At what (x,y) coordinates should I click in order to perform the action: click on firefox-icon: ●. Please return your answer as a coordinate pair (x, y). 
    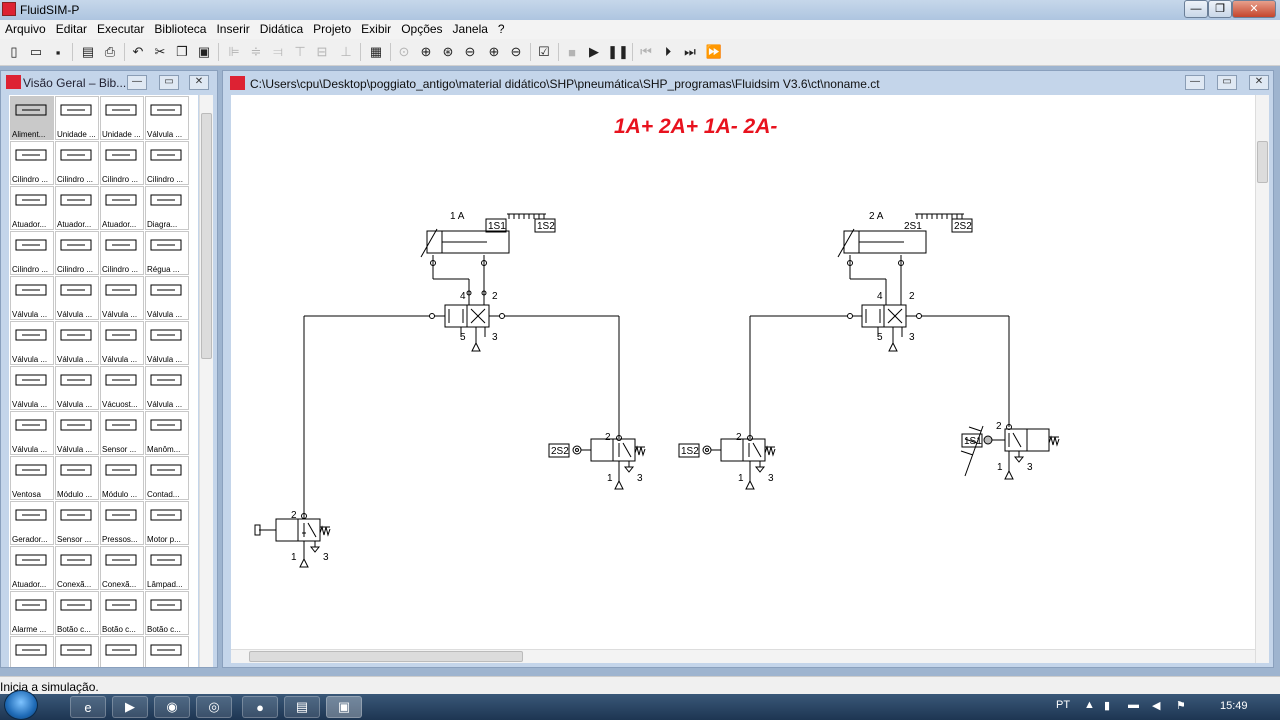
    Looking at the image, I should click on (260, 707).